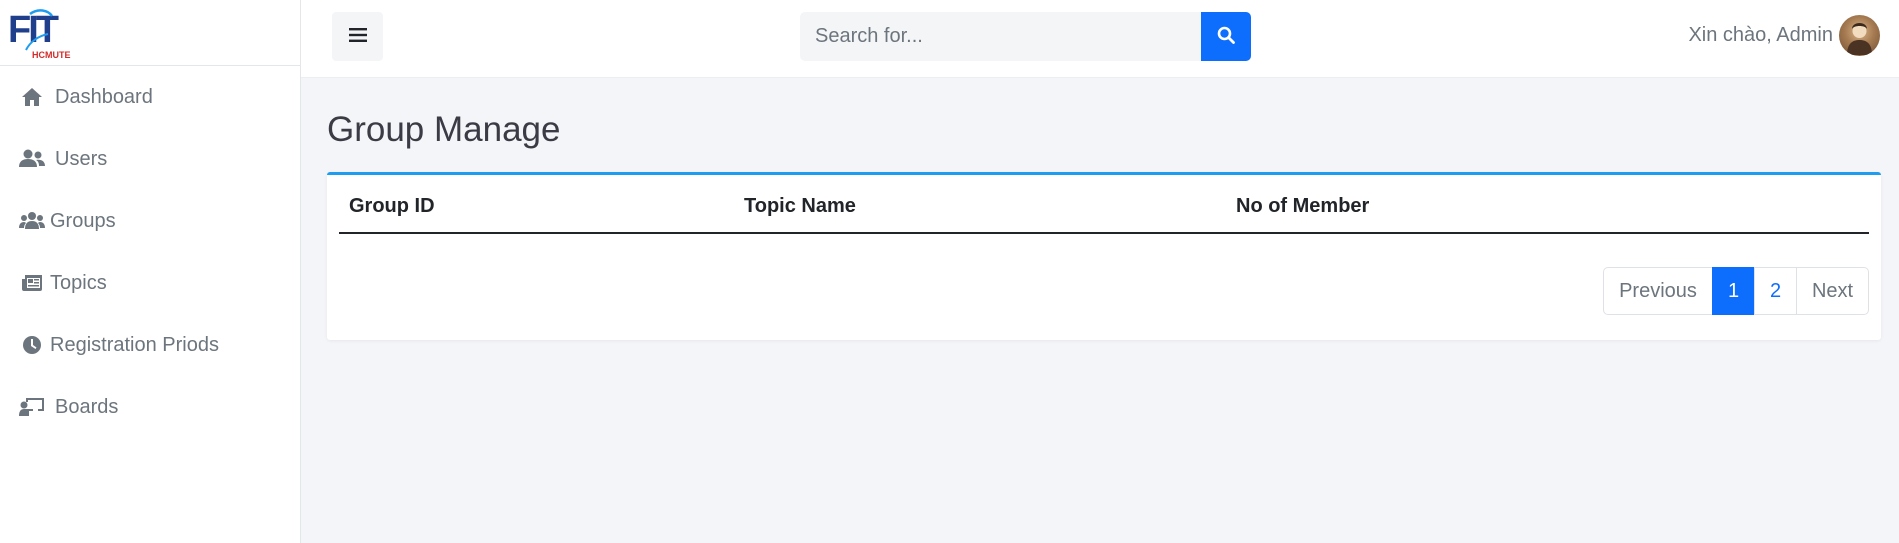 The height and width of the screenshot is (543, 1899). I want to click on sidebar-item-users: Users, so click(150, 159).